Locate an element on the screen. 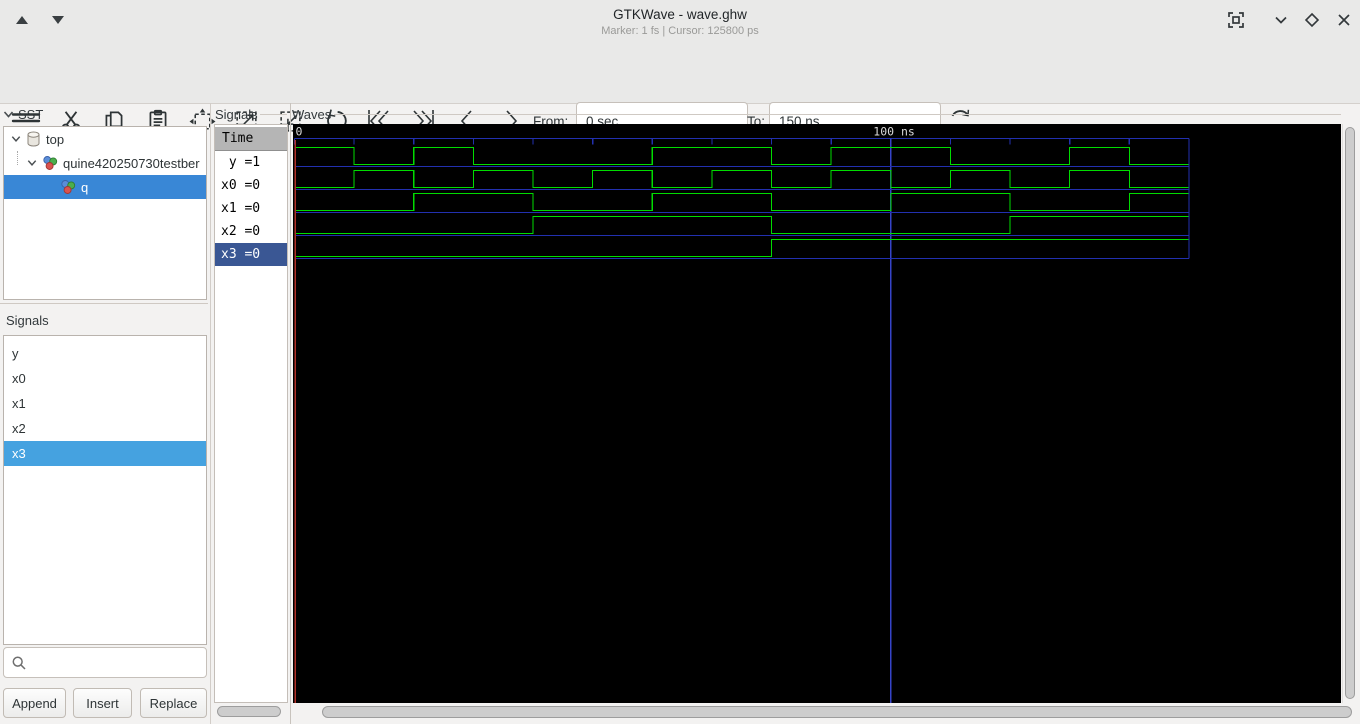 The width and height of the screenshot is (1360, 724). time-header-cell: Time is located at coordinates (251, 139).